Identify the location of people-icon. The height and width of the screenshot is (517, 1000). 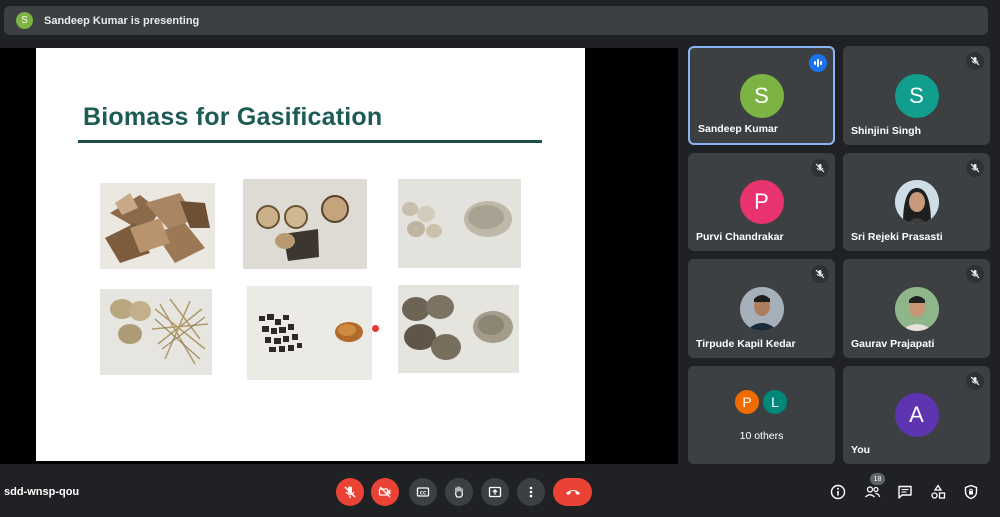
(872, 492).